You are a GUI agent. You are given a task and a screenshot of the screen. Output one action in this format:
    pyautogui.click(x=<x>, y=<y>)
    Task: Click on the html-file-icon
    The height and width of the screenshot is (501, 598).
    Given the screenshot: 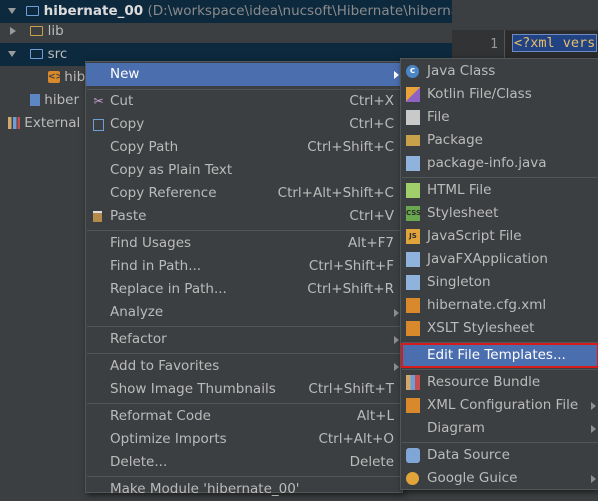 What is the action you would take?
    pyautogui.click(x=413, y=190)
    